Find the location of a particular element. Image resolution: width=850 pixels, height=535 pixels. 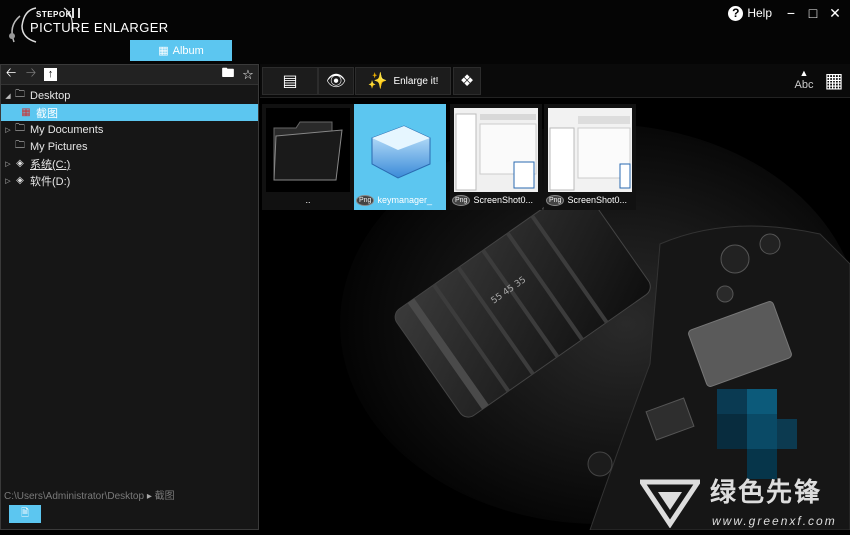

window-controls: ? Help − □ ✕ is located at coordinates (783, 13).